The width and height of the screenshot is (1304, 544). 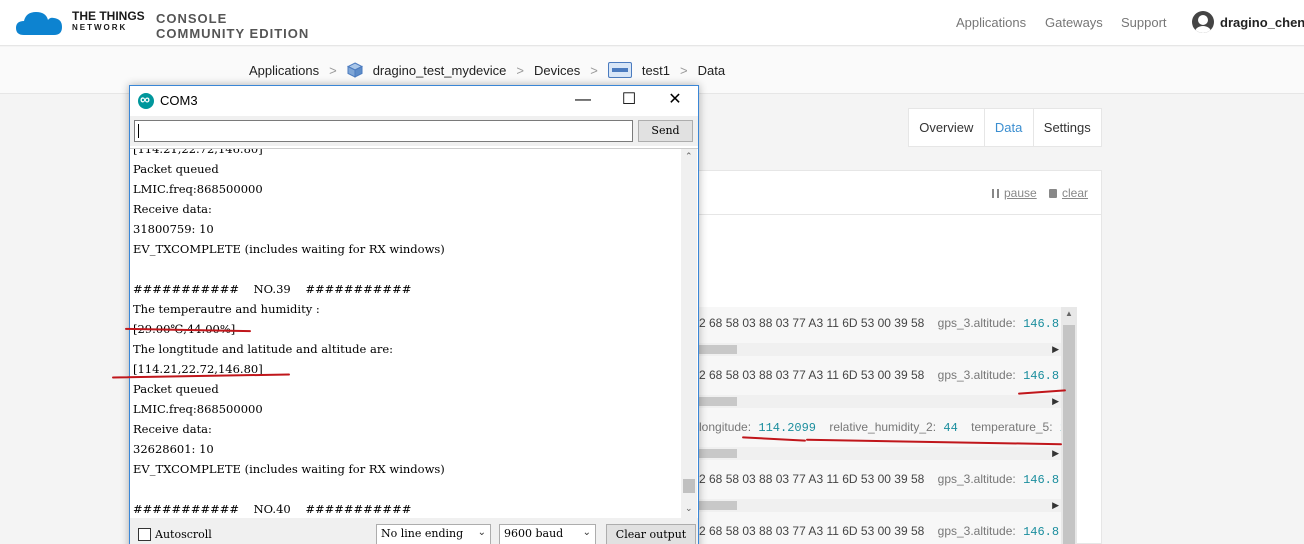 What do you see at coordinates (1067, 127) in the screenshot?
I see `tab-settings: Settings` at bounding box center [1067, 127].